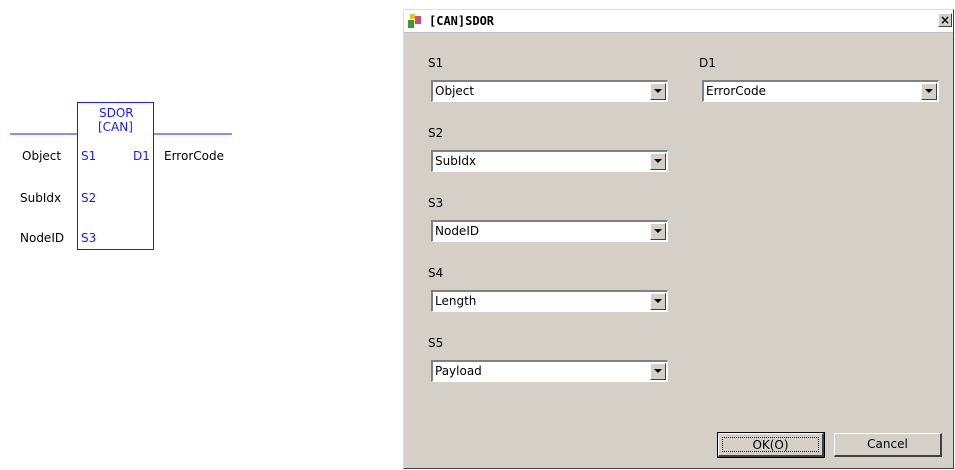  What do you see at coordinates (678, 21) in the screenshot?
I see `dialog-titlebar: [CAN]SDOR ×` at bounding box center [678, 21].